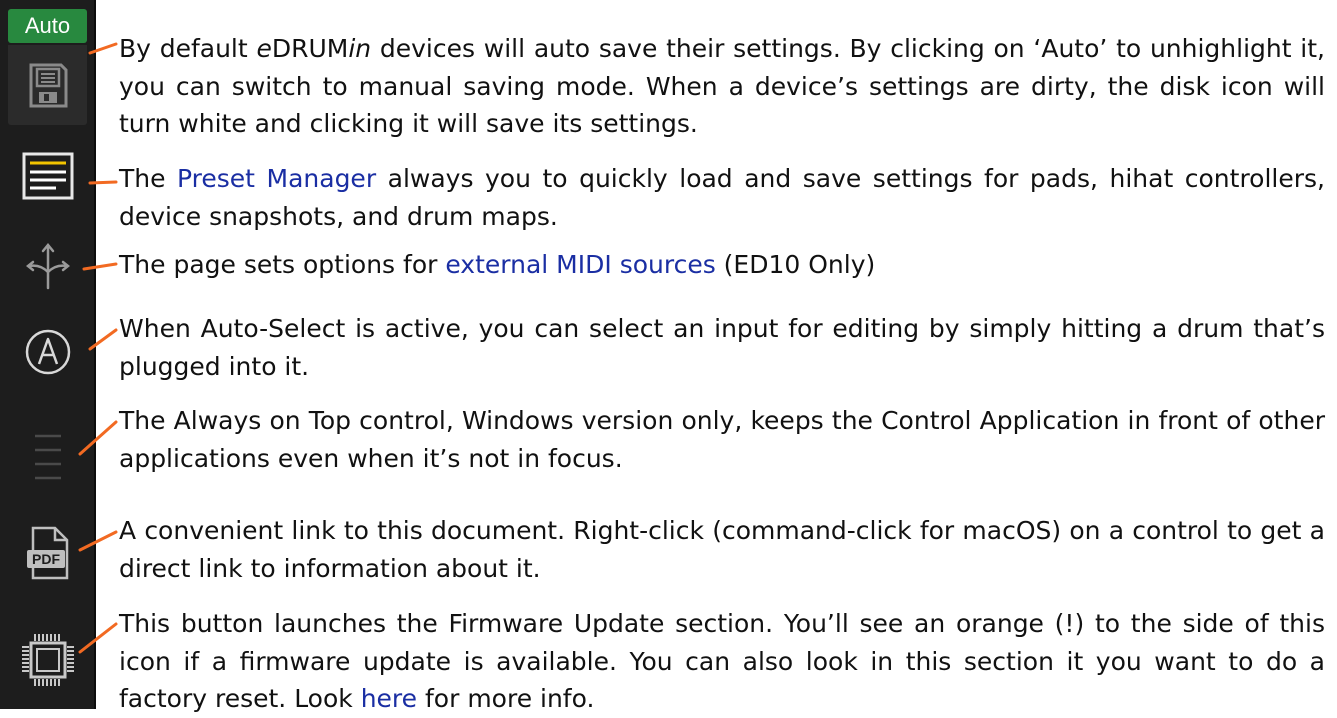  I want to click on auto-select-button, so click(48, 352).